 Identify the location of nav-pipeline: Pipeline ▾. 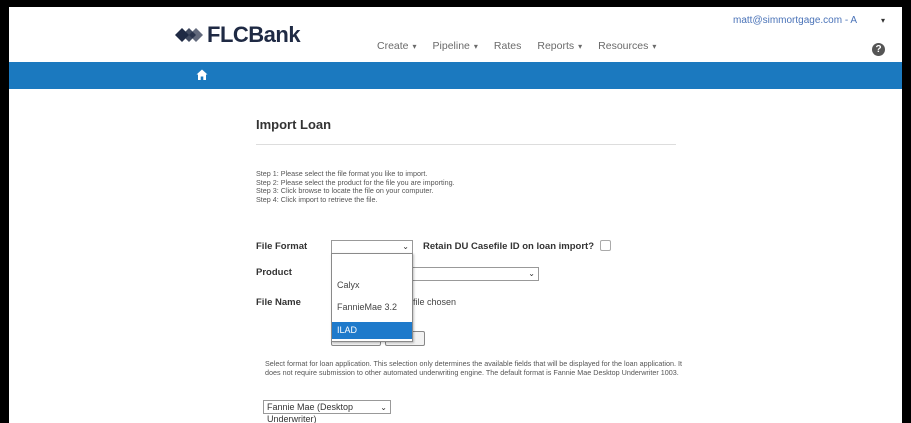
(455, 46).